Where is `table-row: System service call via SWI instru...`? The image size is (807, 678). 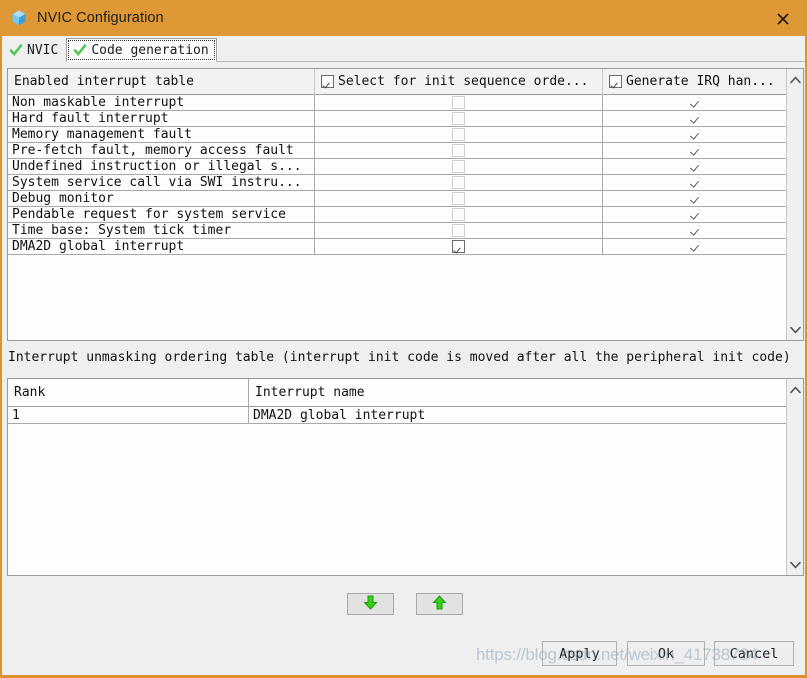 table-row: System service call via SWI instru... is located at coordinates (405, 183).